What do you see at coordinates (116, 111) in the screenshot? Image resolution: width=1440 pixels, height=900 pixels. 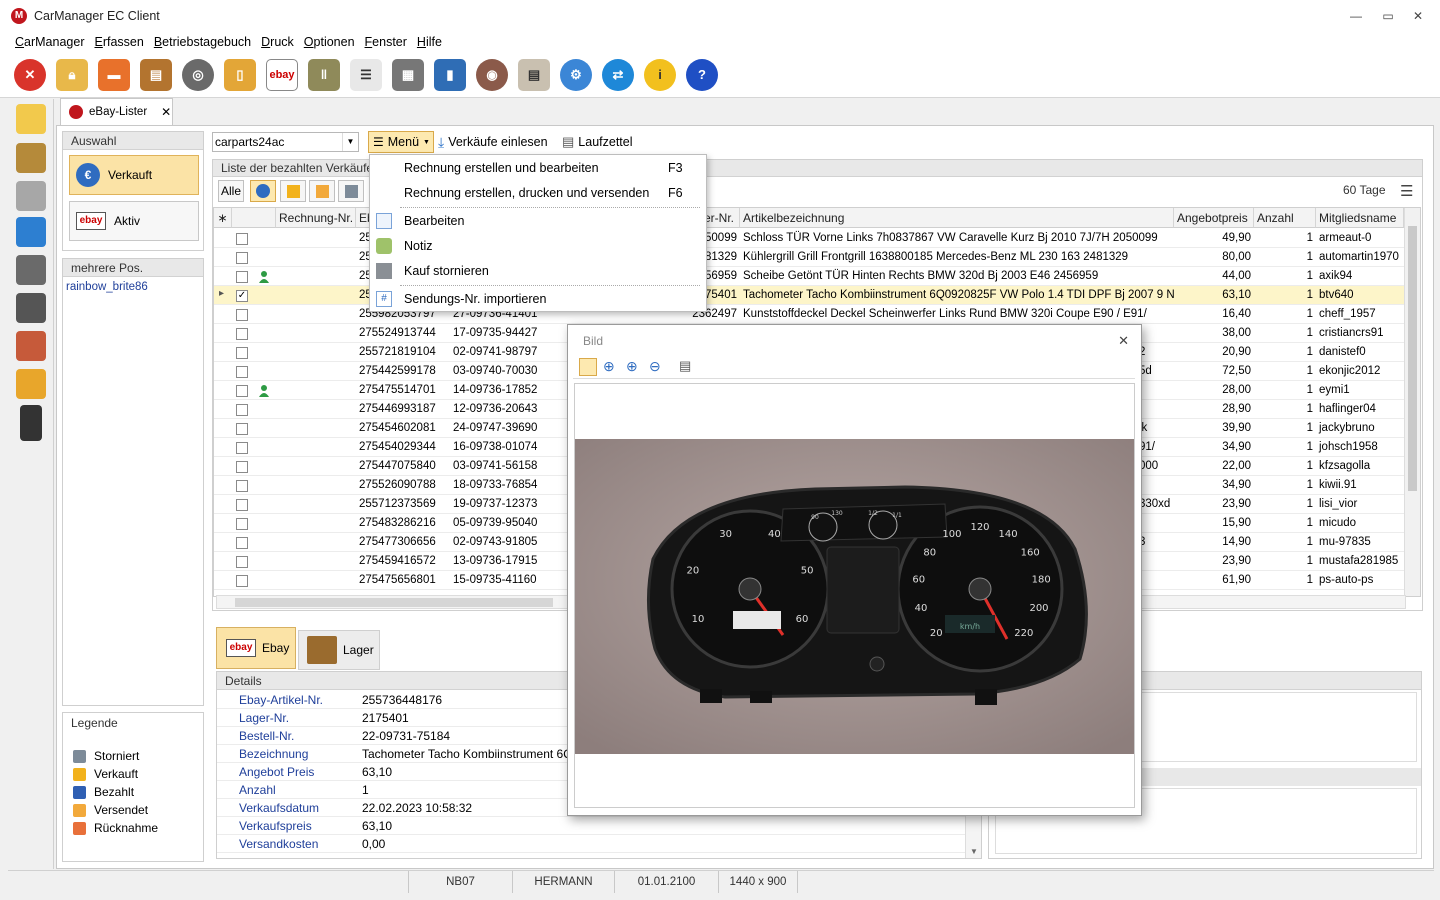 I see `tab-ebay-lister: eBay-Lister ✕` at bounding box center [116, 111].